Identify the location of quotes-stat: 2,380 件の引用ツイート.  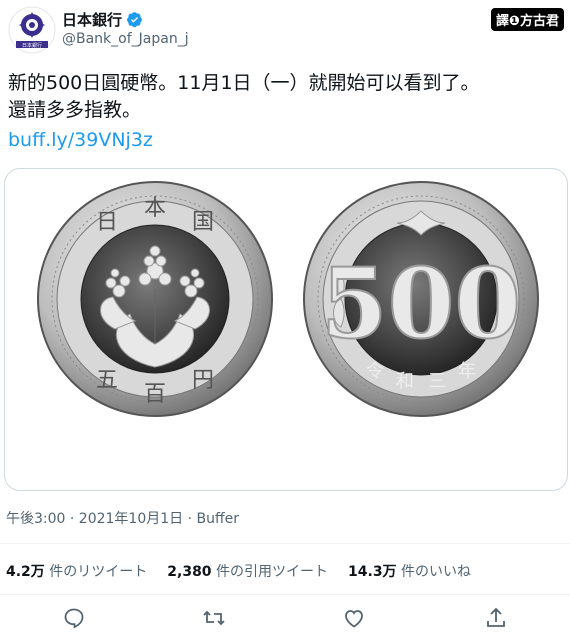
(247, 571).